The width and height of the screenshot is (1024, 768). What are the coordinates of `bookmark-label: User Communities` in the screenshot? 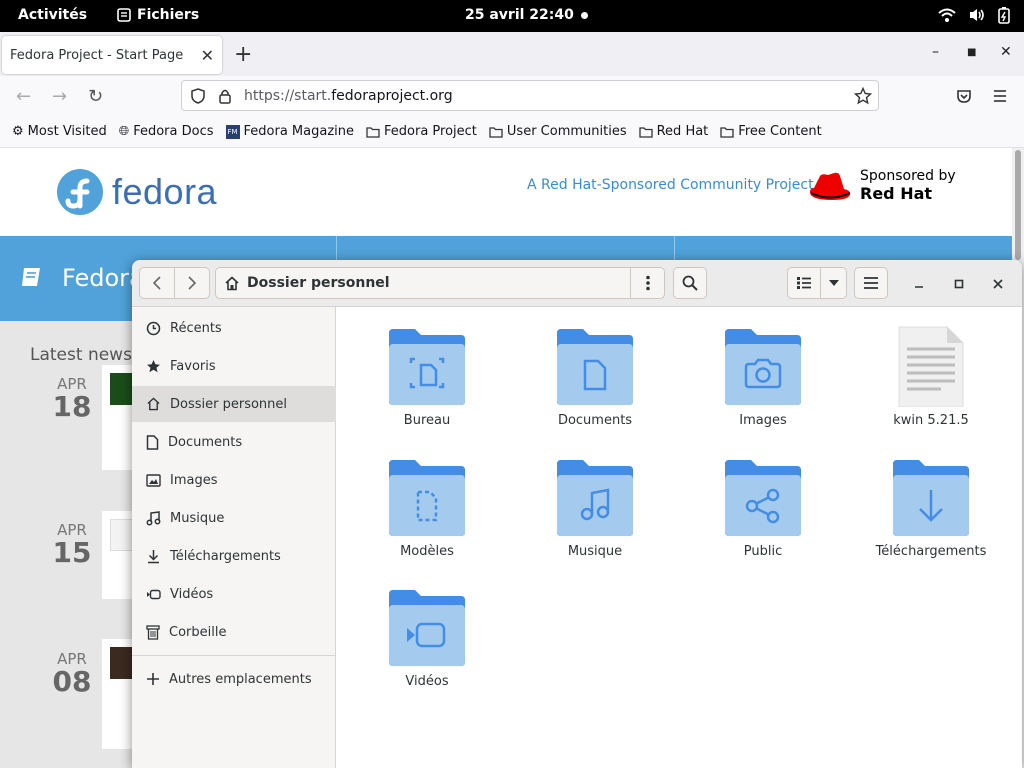 It's located at (566, 131).